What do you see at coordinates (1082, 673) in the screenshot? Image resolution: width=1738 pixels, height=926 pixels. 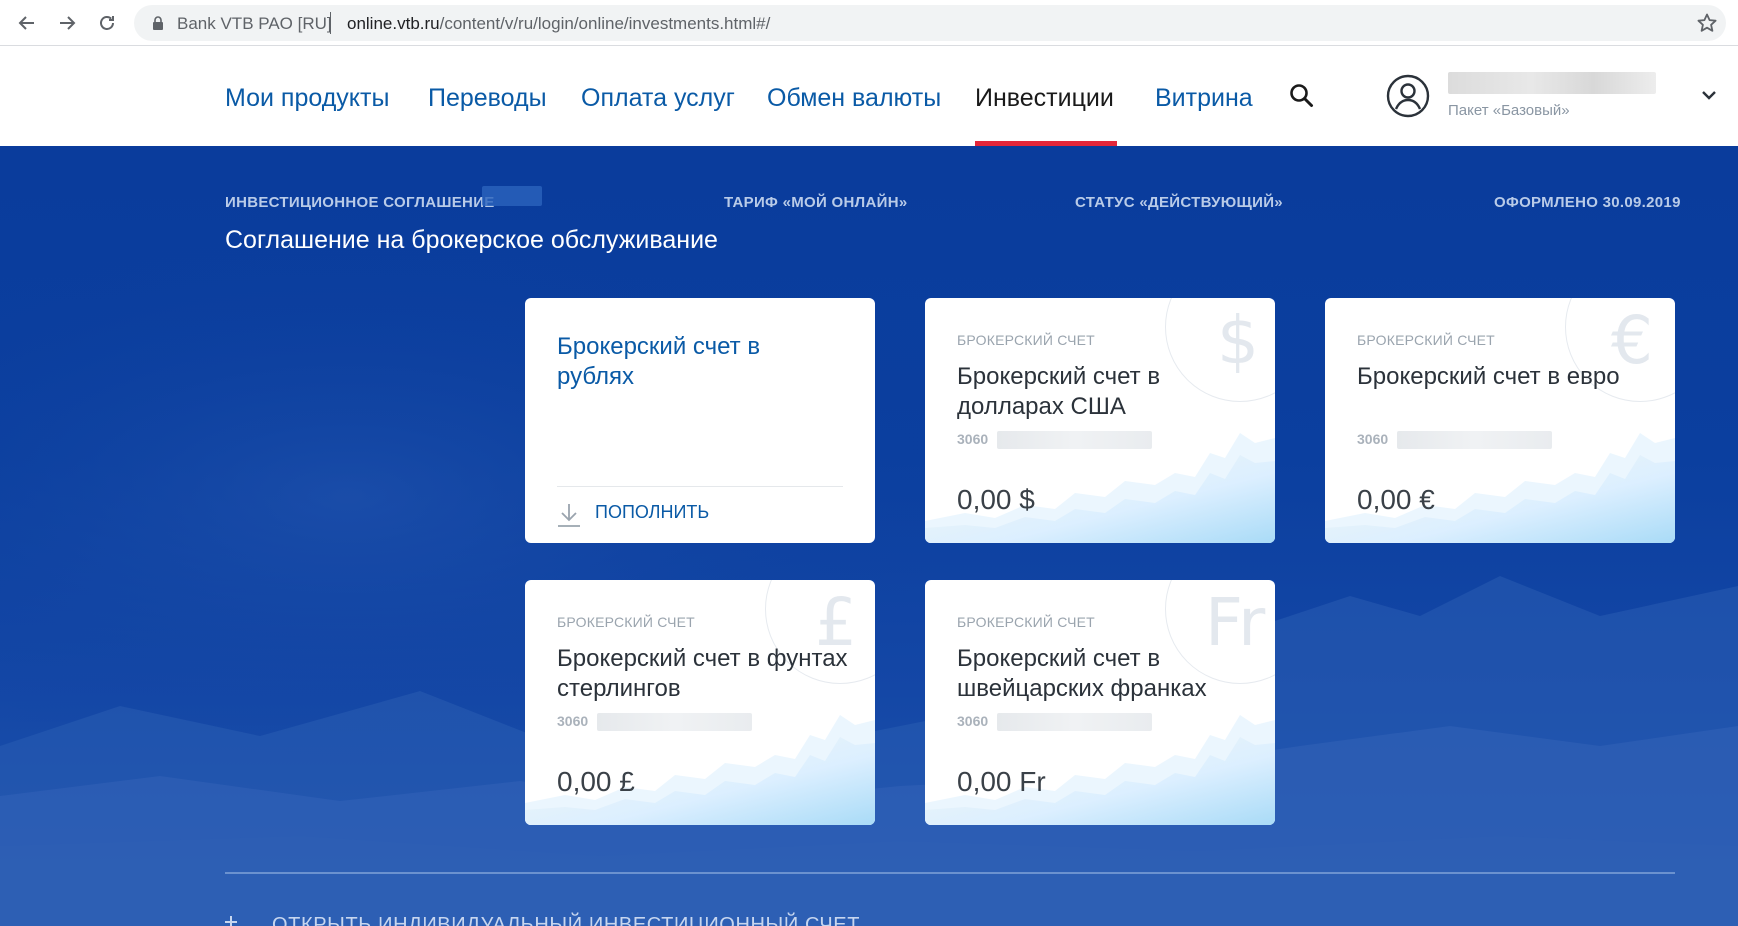 I see `card-title: Брокерский счет в швейцарских франках` at bounding box center [1082, 673].